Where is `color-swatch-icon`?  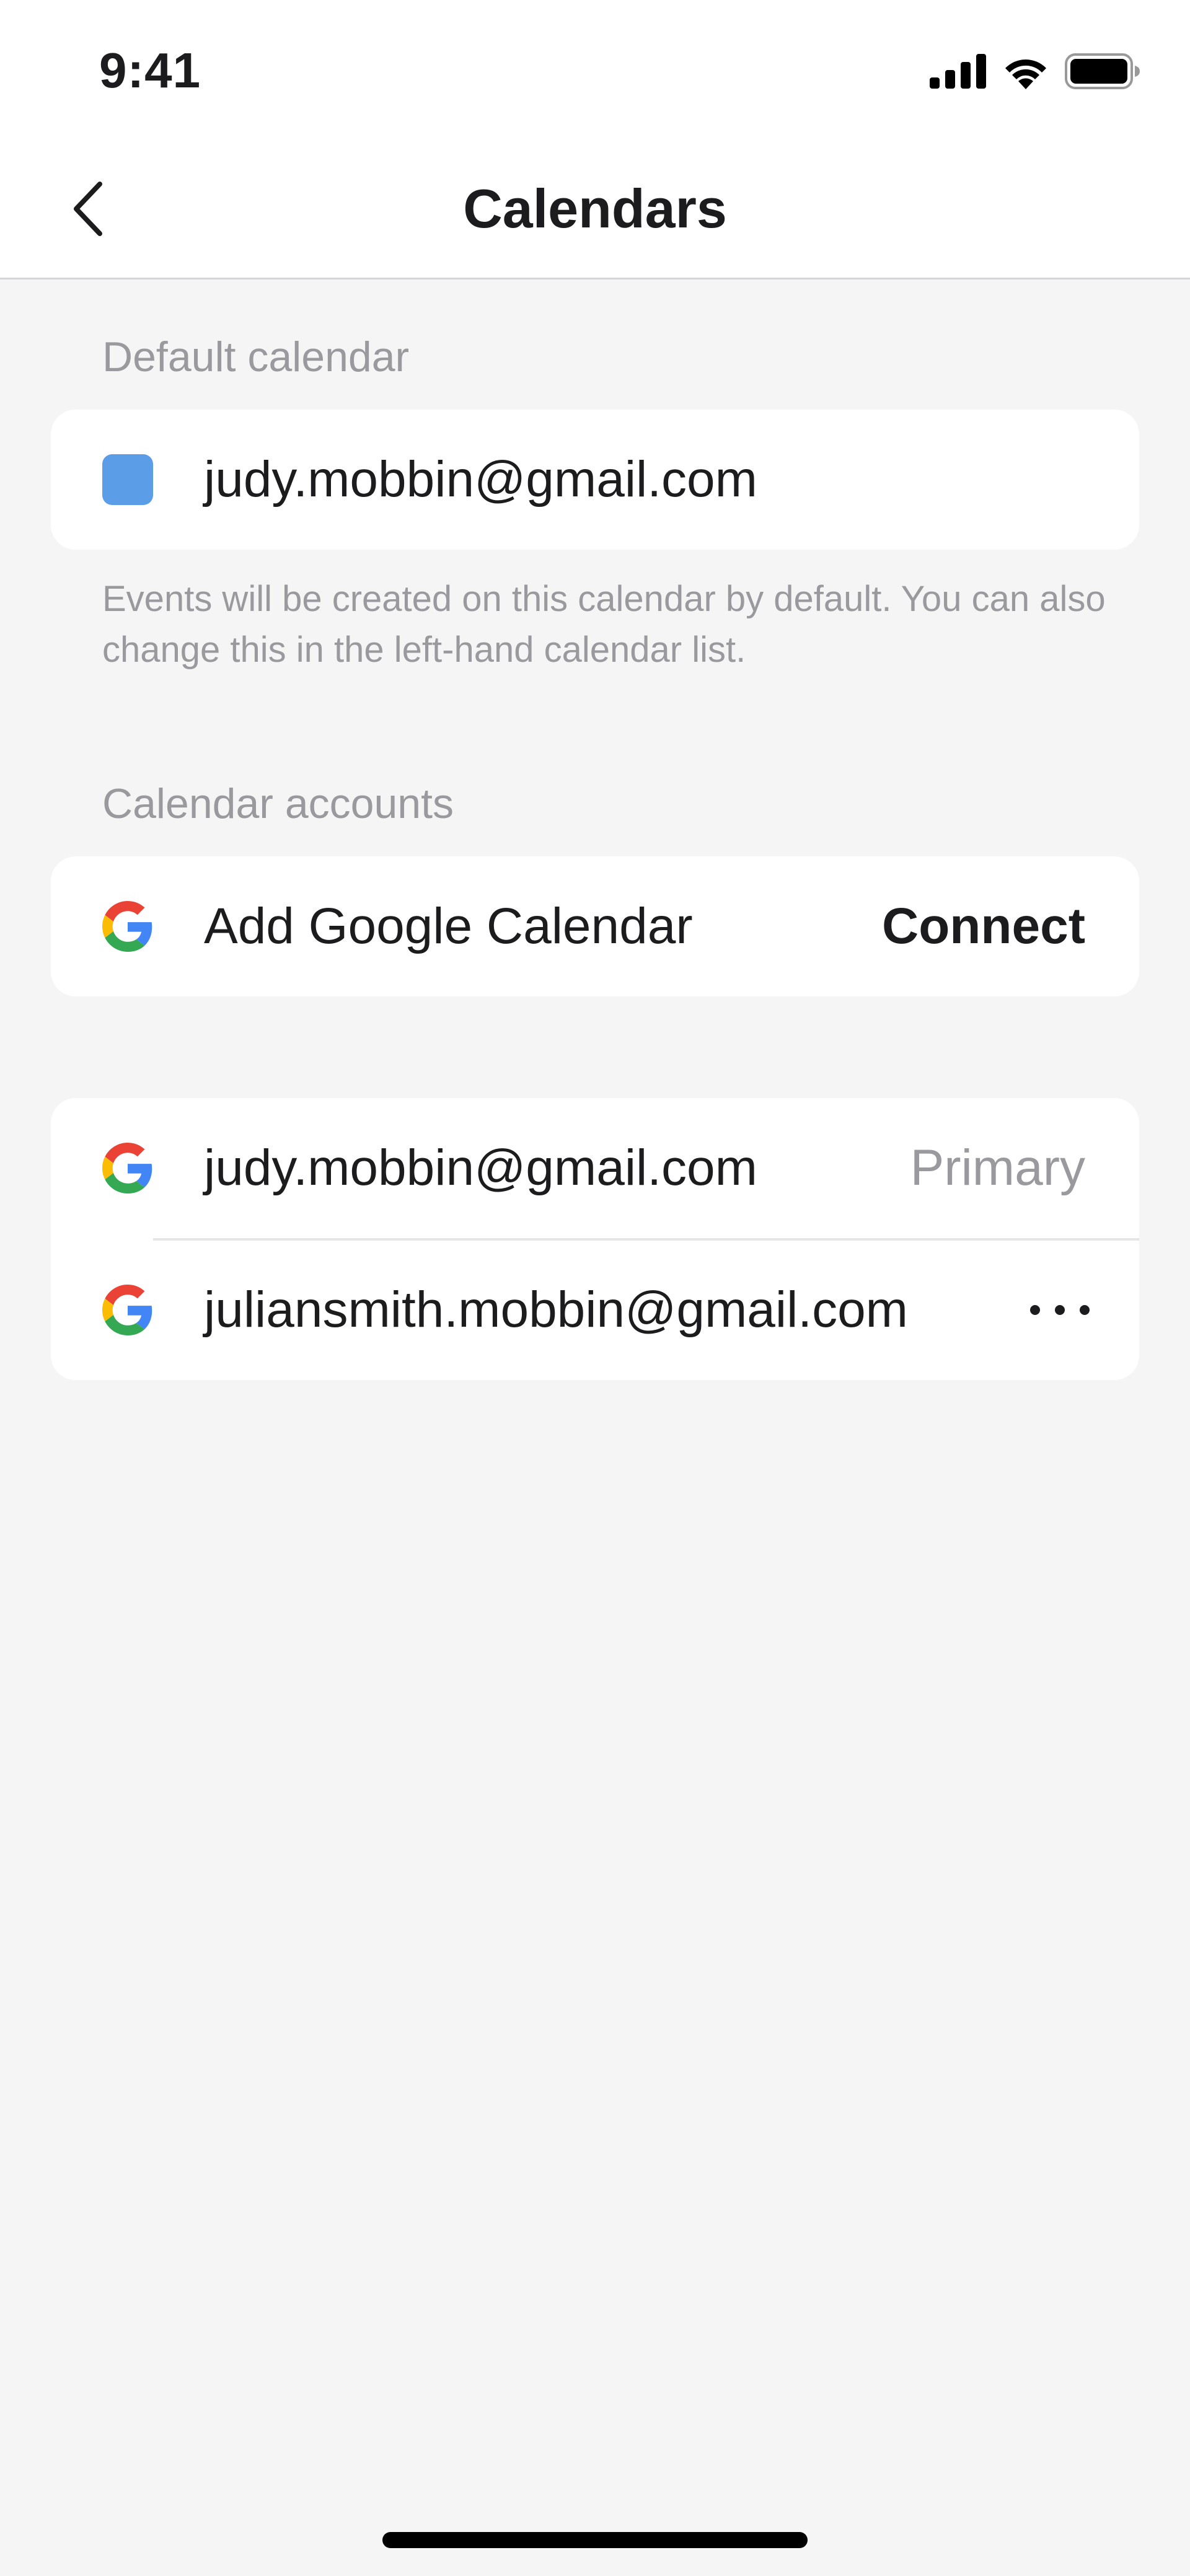 color-swatch-icon is located at coordinates (127, 480).